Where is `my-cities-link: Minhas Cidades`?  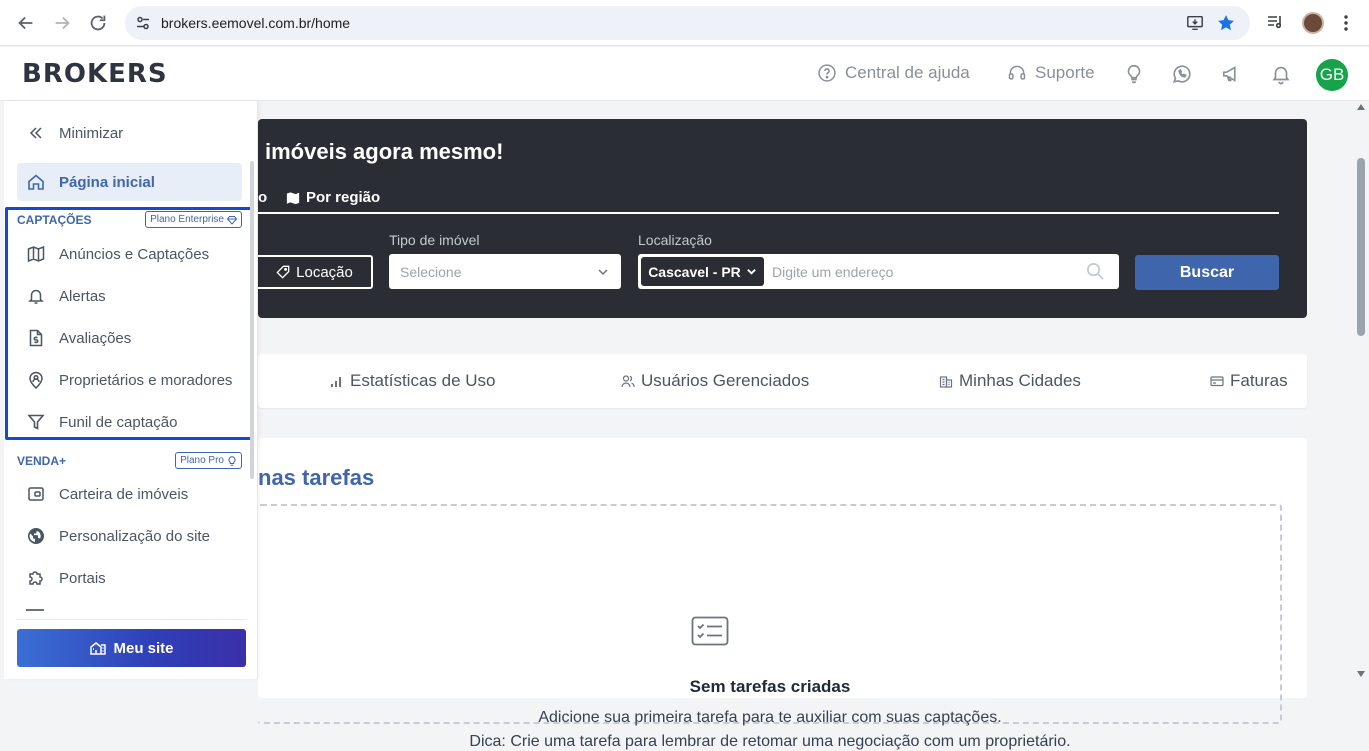 my-cities-link: Minhas Cidades is located at coordinates (1010, 381).